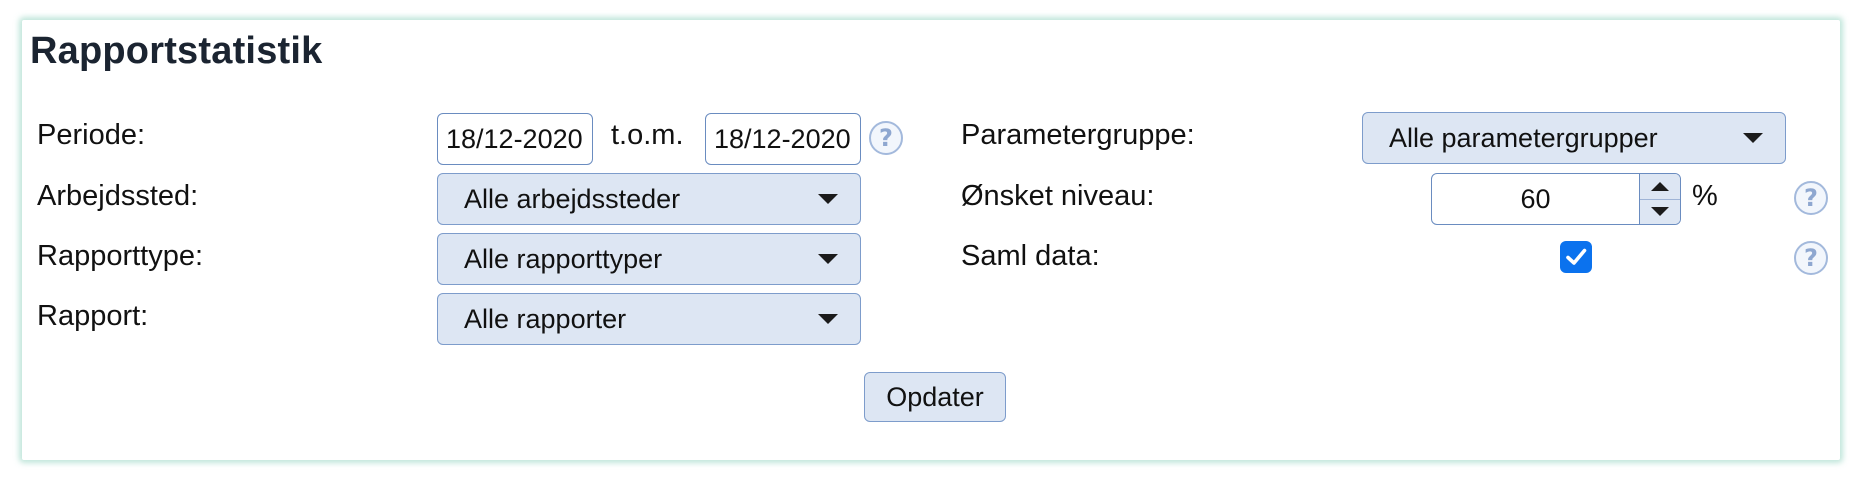 This screenshot has width=1863, height=484. What do you see at coordinates (1523, 137) in the screenshot?
I see `paramgroup-selected-value: Alle parametergrupper` at bounding box center [1523, 137].